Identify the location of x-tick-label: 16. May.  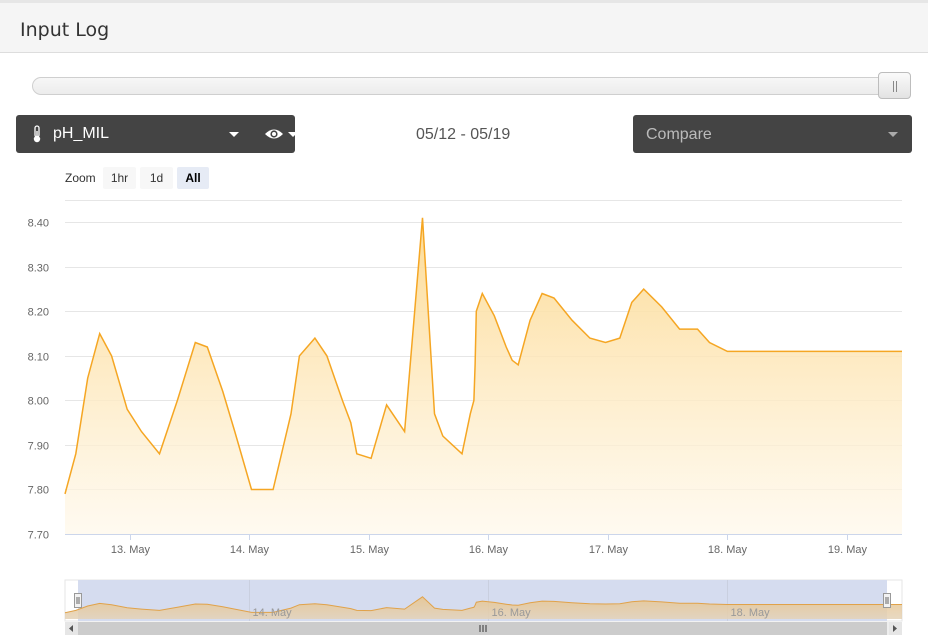
(489, 550).